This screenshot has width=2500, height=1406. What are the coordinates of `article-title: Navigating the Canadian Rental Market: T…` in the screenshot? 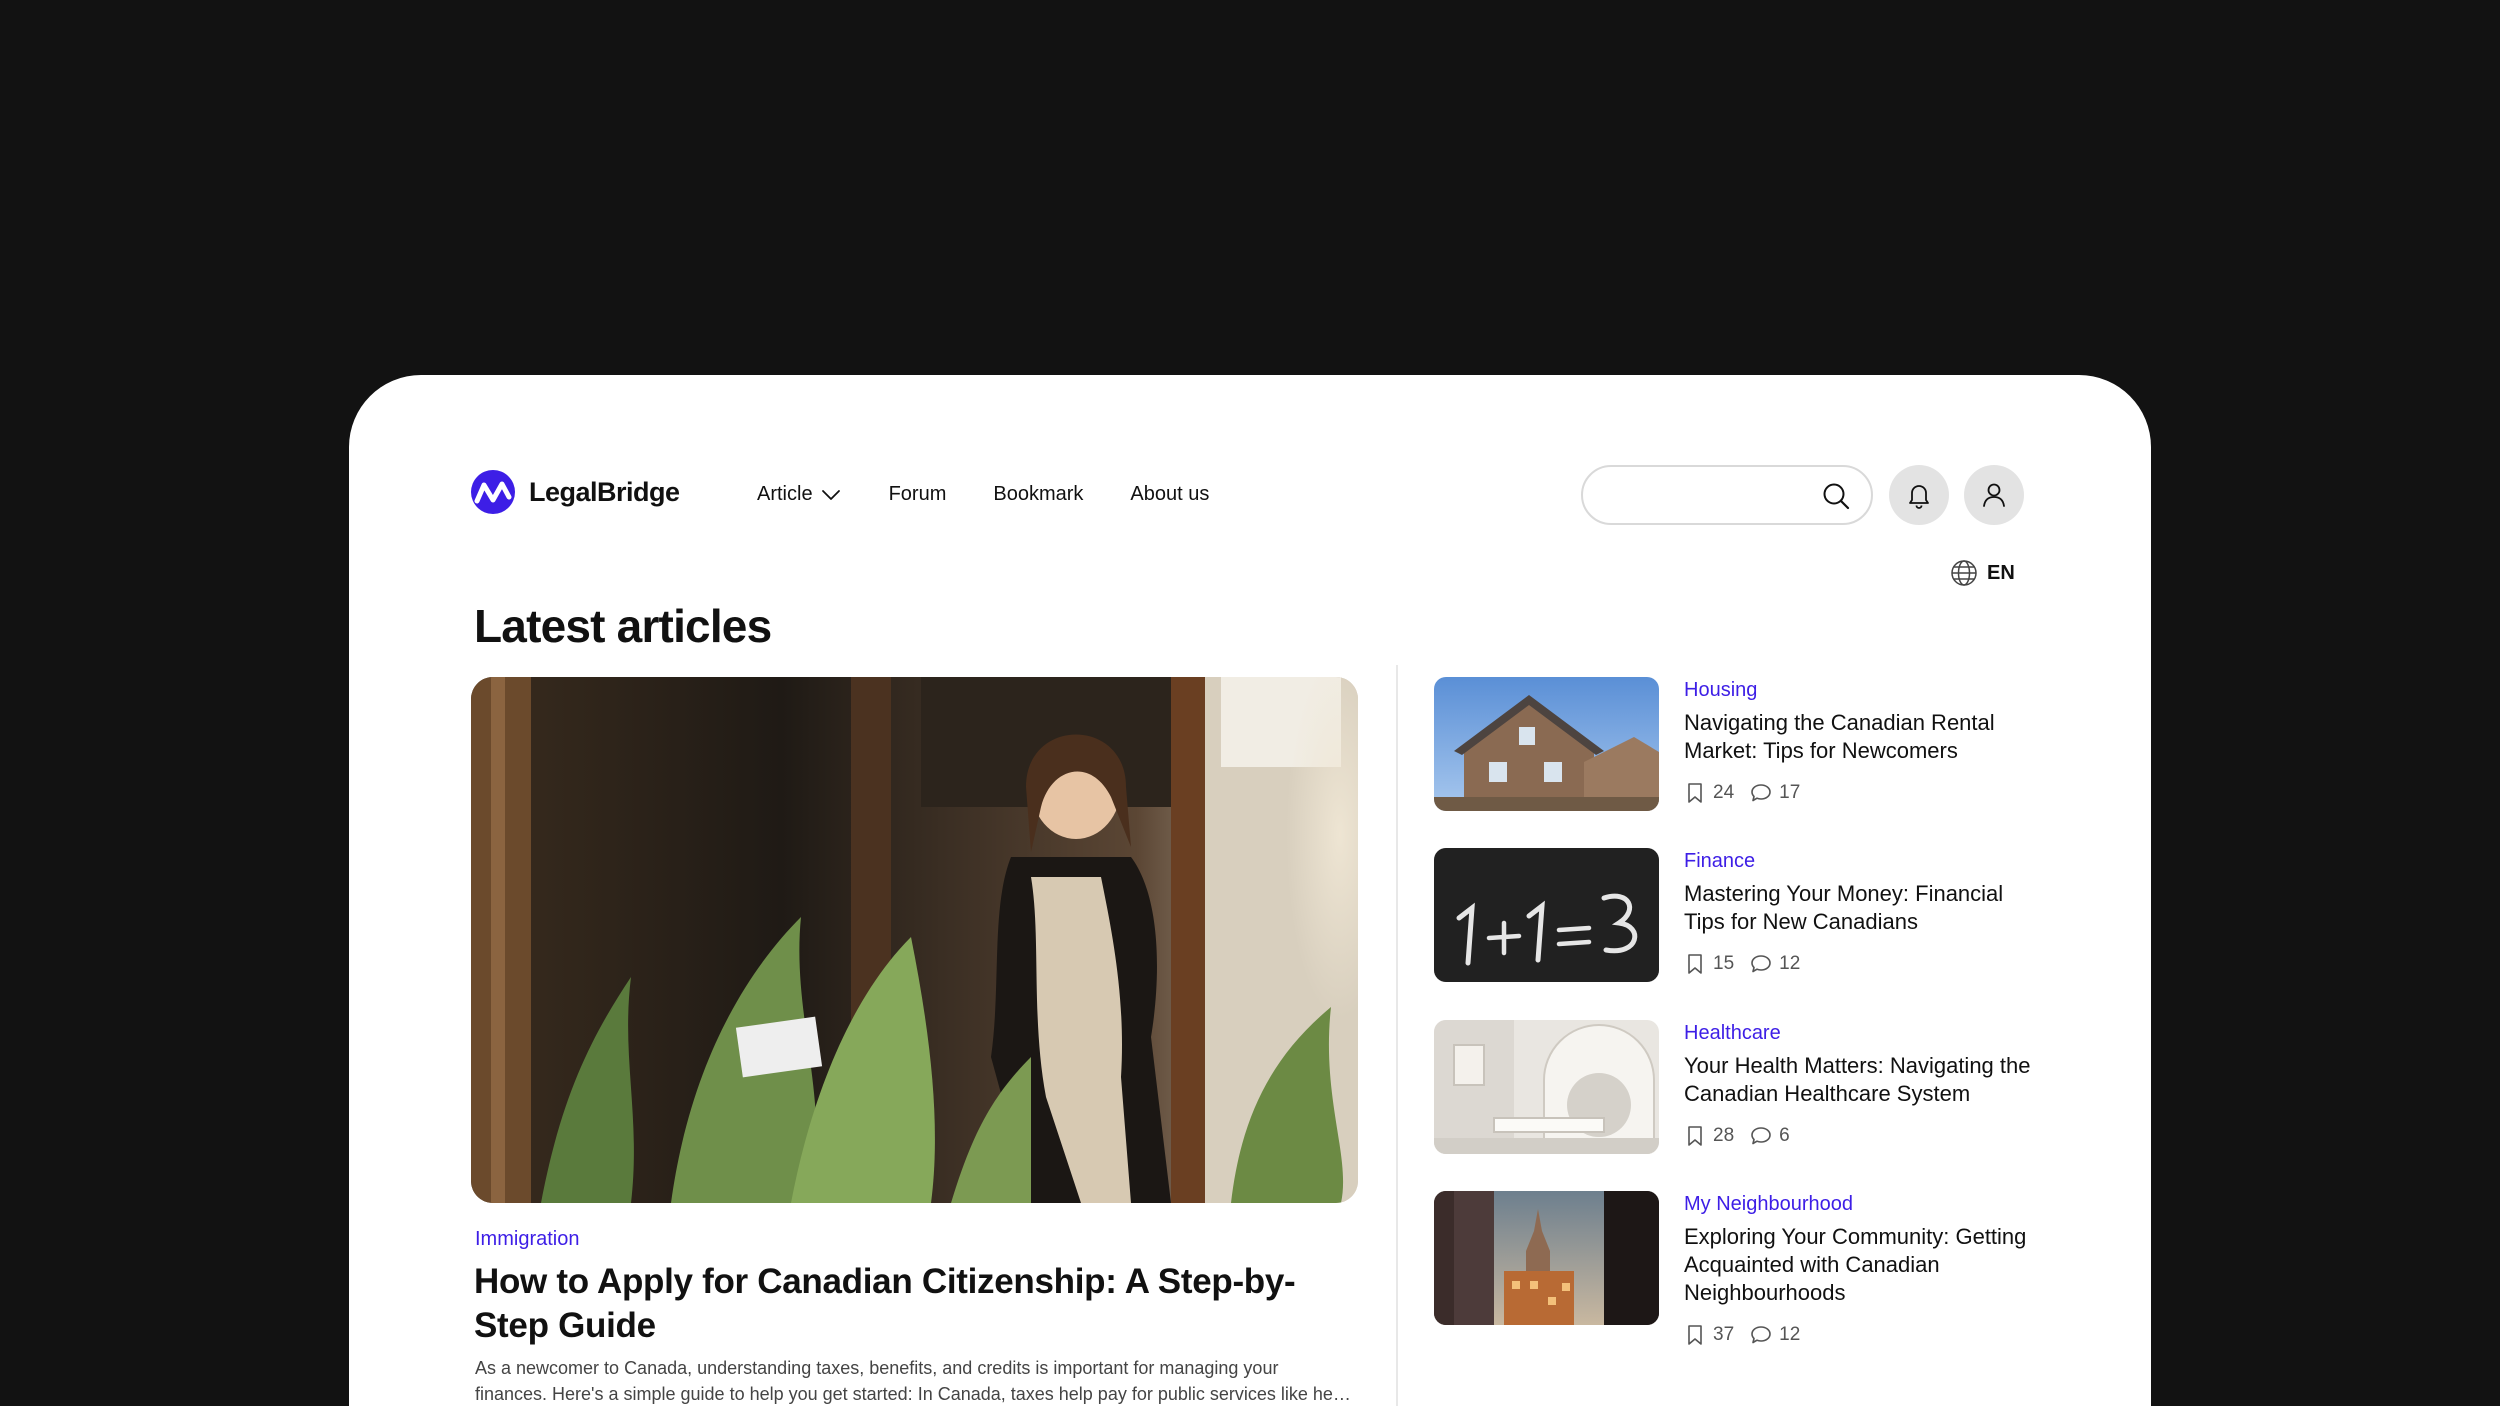 It's located at (1864, 737).